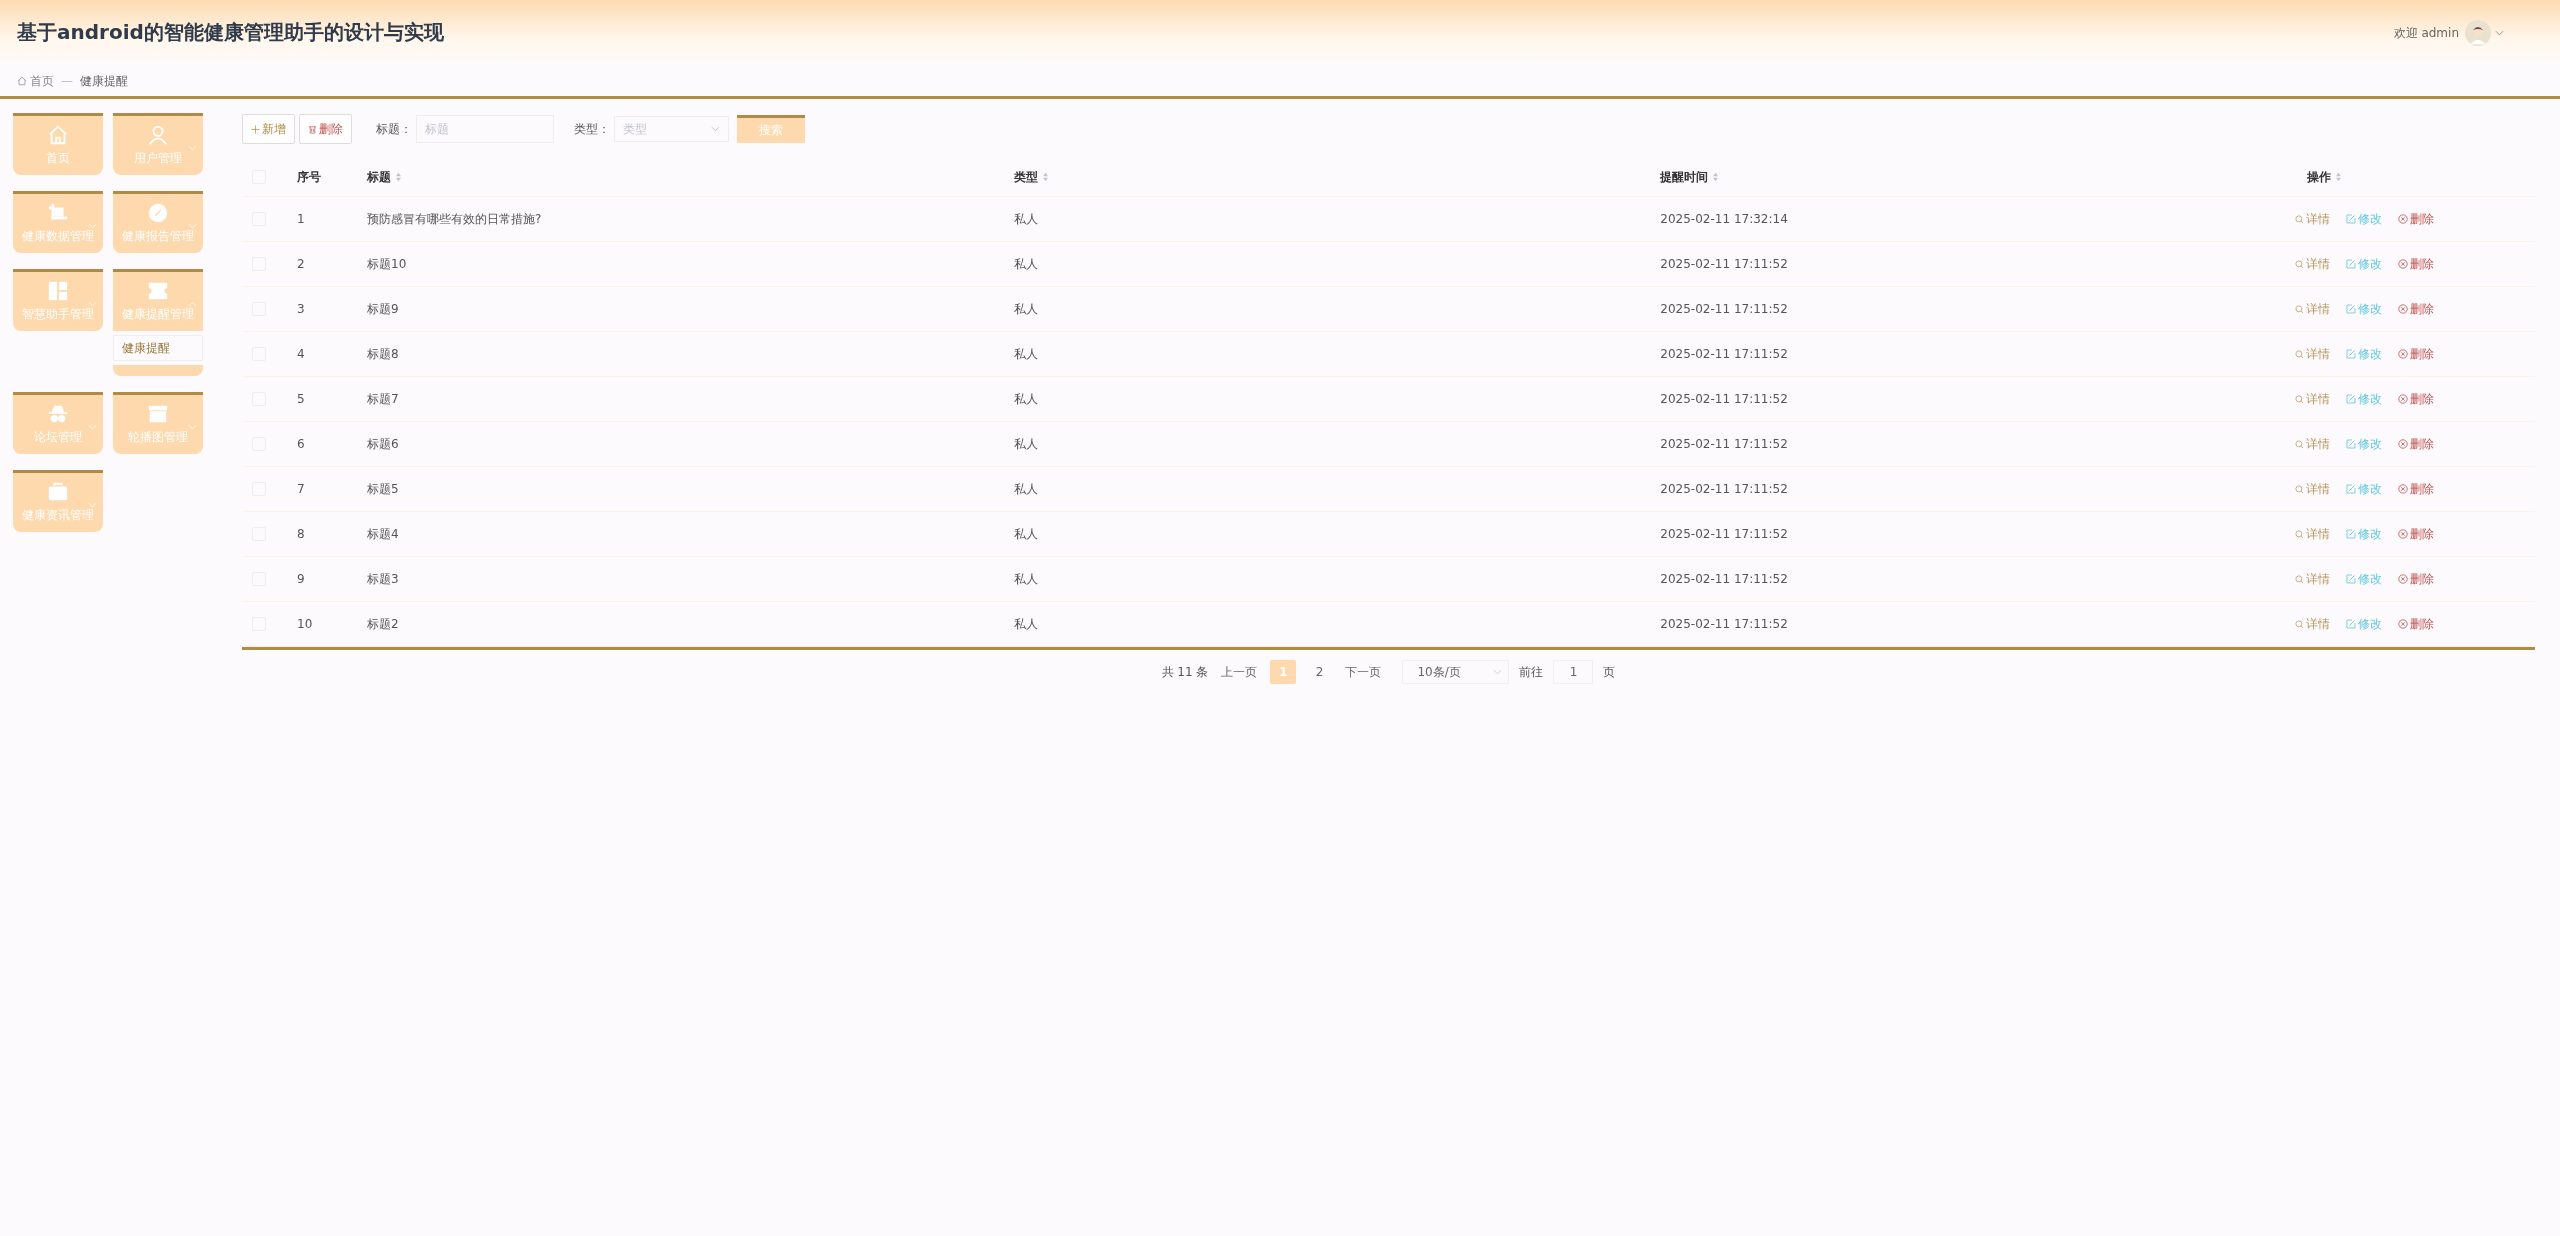 The width and height of the screenshot is (2560, 1236). I want to click on menu-label: 首页, so click(58, 158).